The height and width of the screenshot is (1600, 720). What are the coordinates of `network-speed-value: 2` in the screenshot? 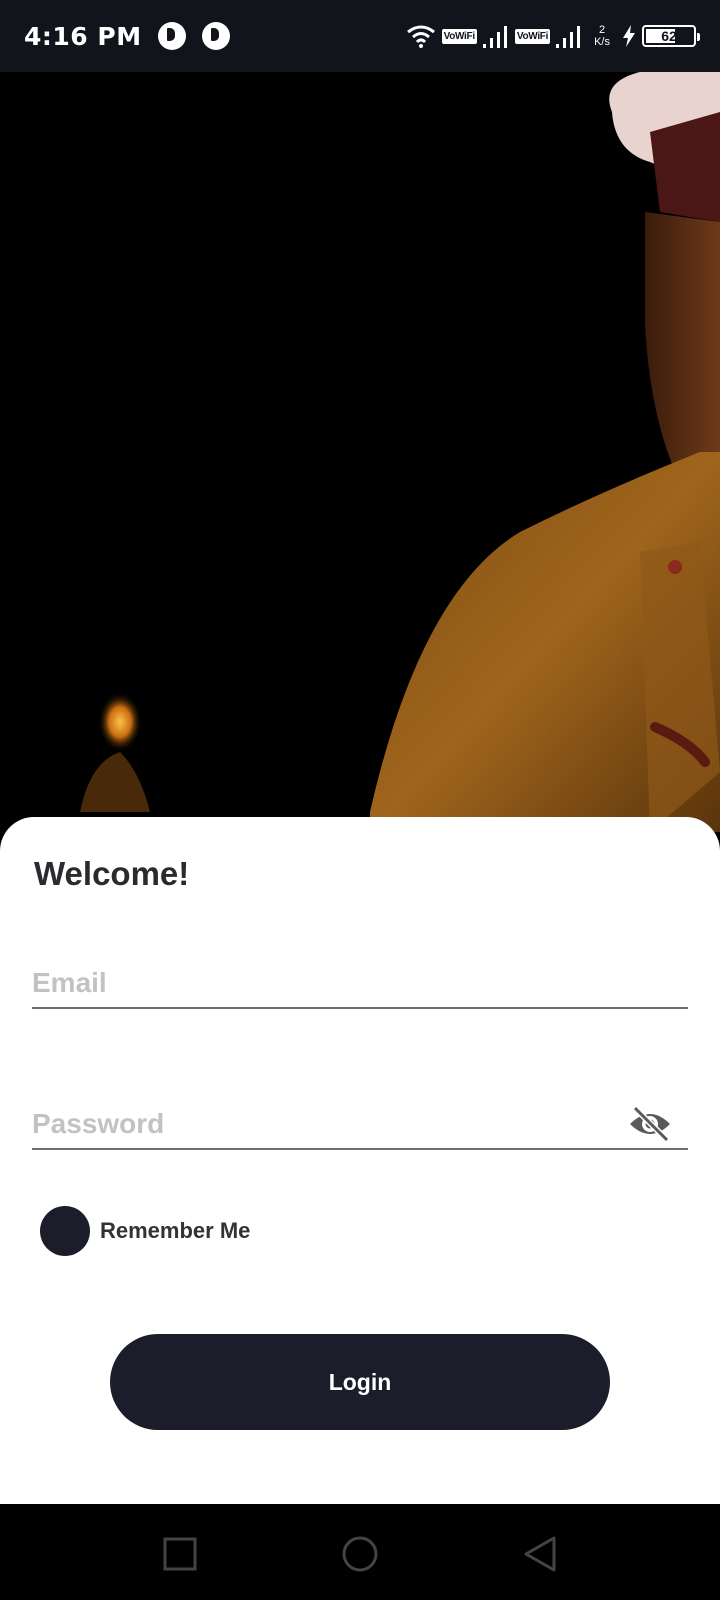 It's located at (602, 30).